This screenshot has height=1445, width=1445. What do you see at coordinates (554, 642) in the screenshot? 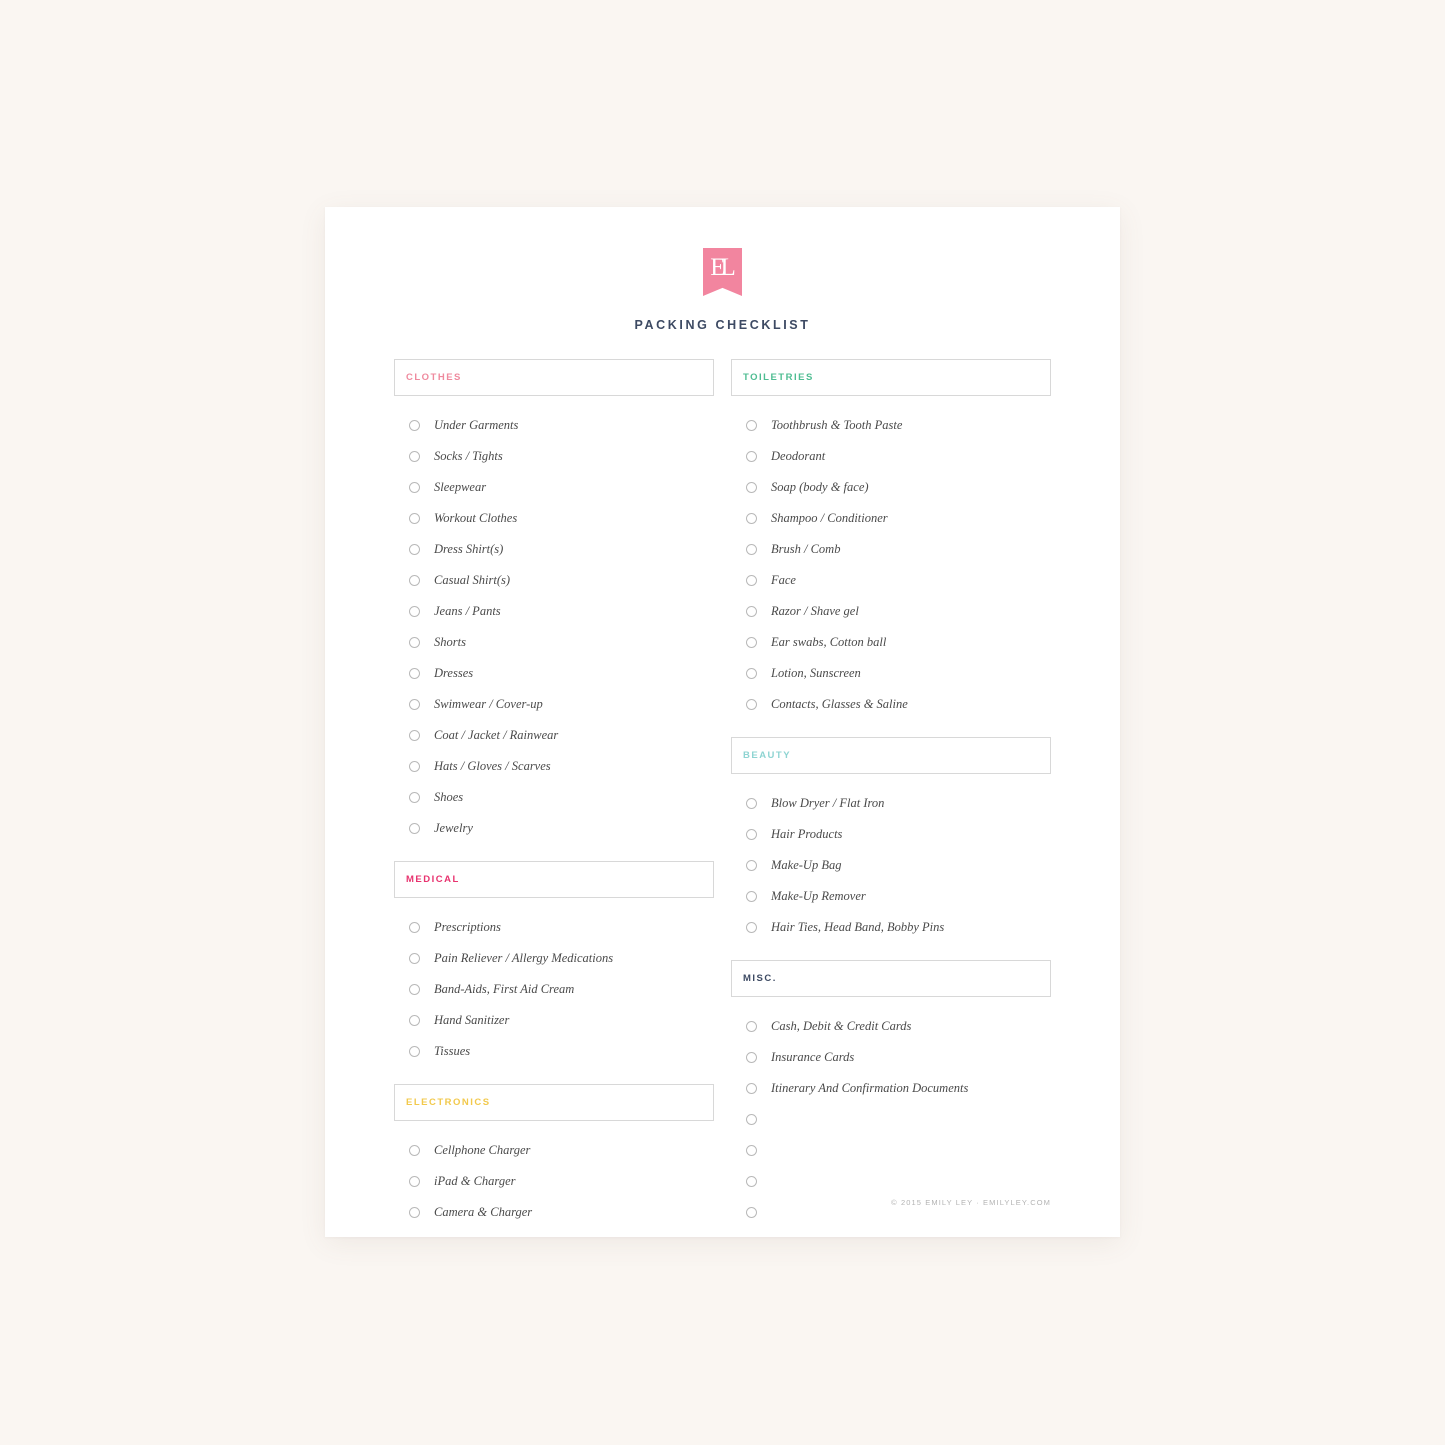
I see `checklist-row: Shorts` at bounding box center [554, 642].